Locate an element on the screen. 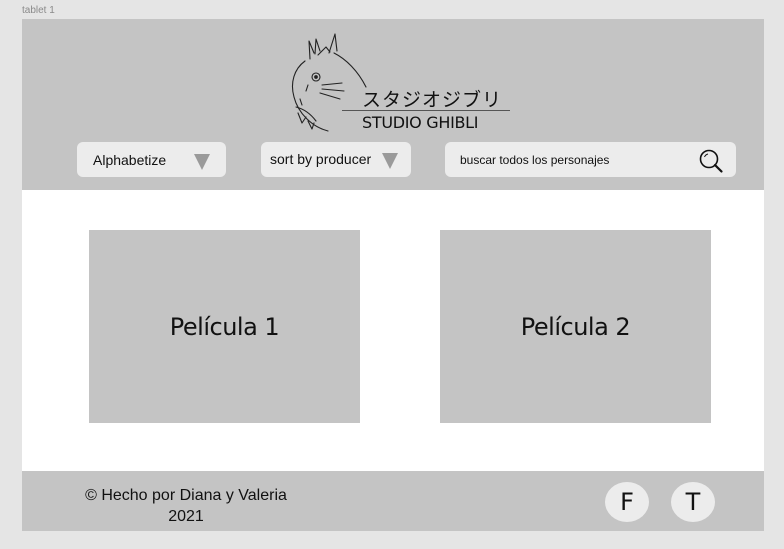  sort-by-producer-dropdown: sort by producer is located at coordinates (336, 159).